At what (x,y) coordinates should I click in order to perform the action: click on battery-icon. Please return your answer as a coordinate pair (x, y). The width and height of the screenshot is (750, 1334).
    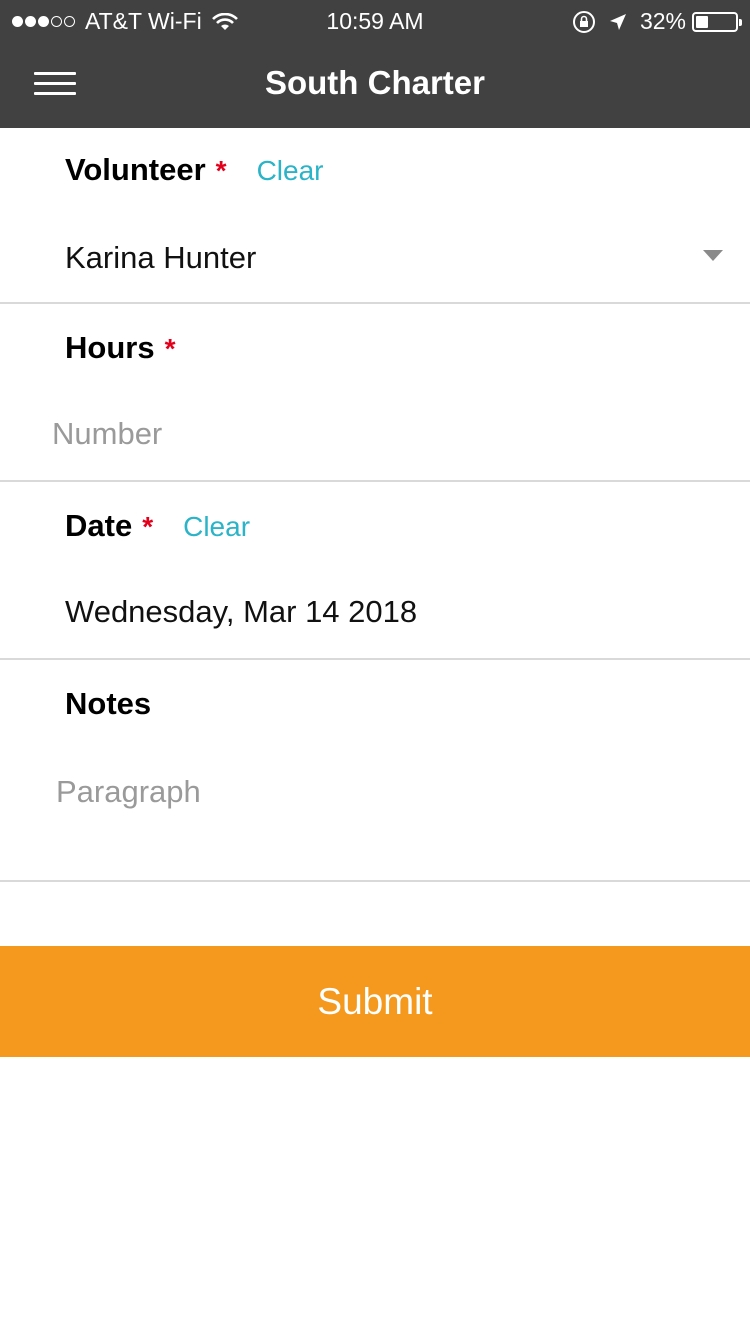
    Looking at the image, I should click on (717, 21).